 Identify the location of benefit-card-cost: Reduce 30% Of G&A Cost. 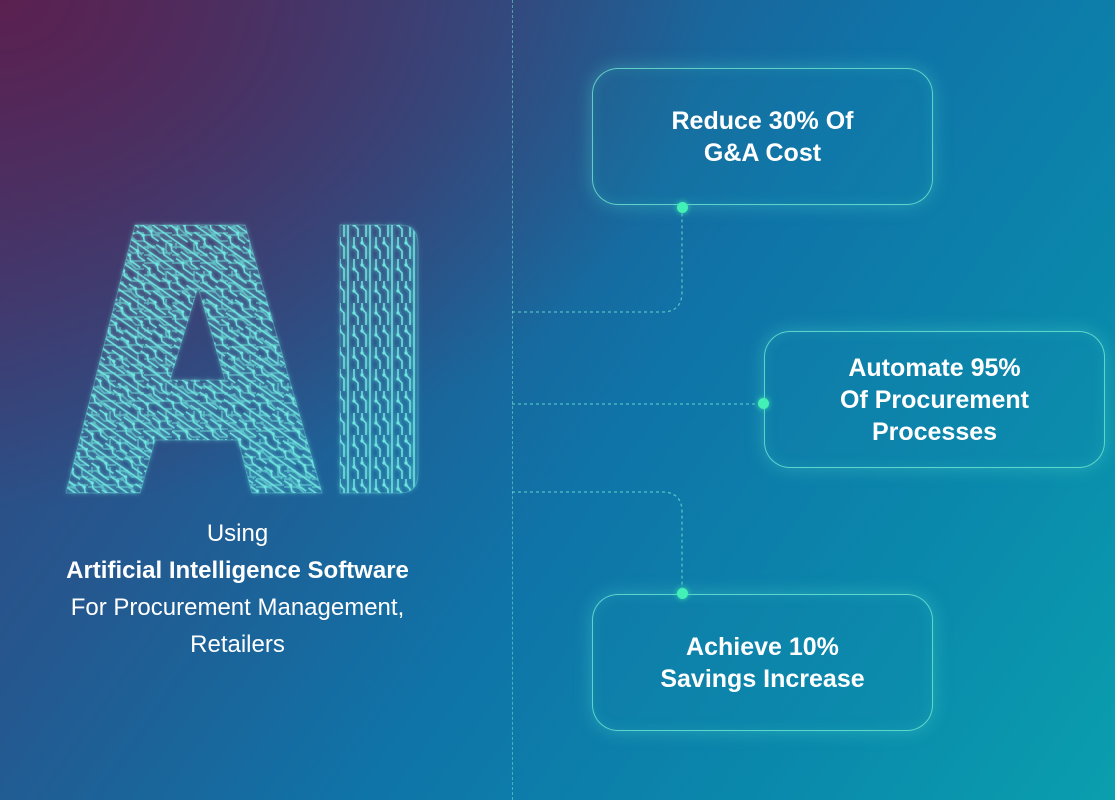
(762, 136).